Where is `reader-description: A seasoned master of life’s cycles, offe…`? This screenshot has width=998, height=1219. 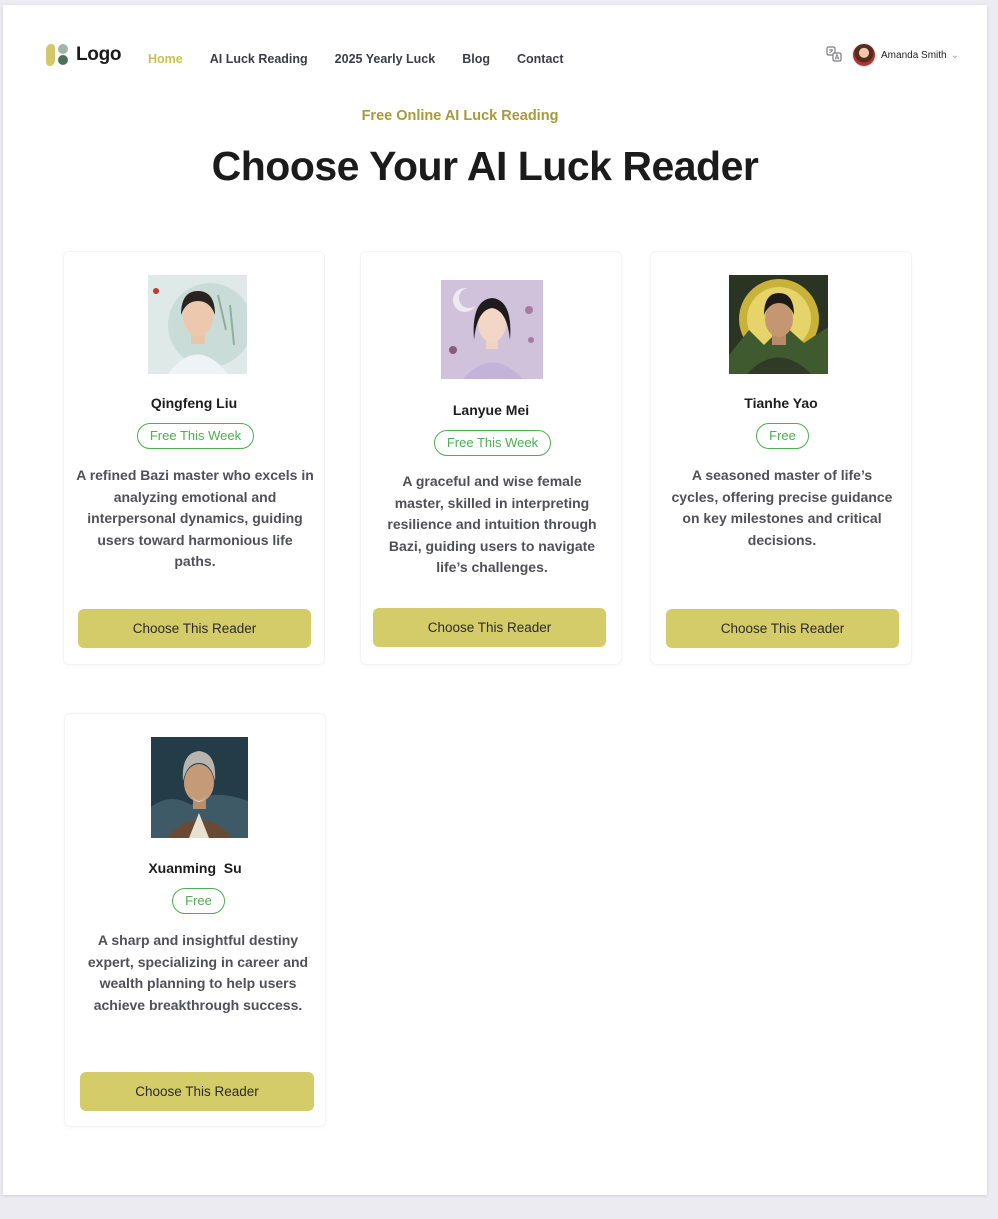
reader-description: A seasoned master of life’s cycles, offe… is located at coordinates (782, 507).